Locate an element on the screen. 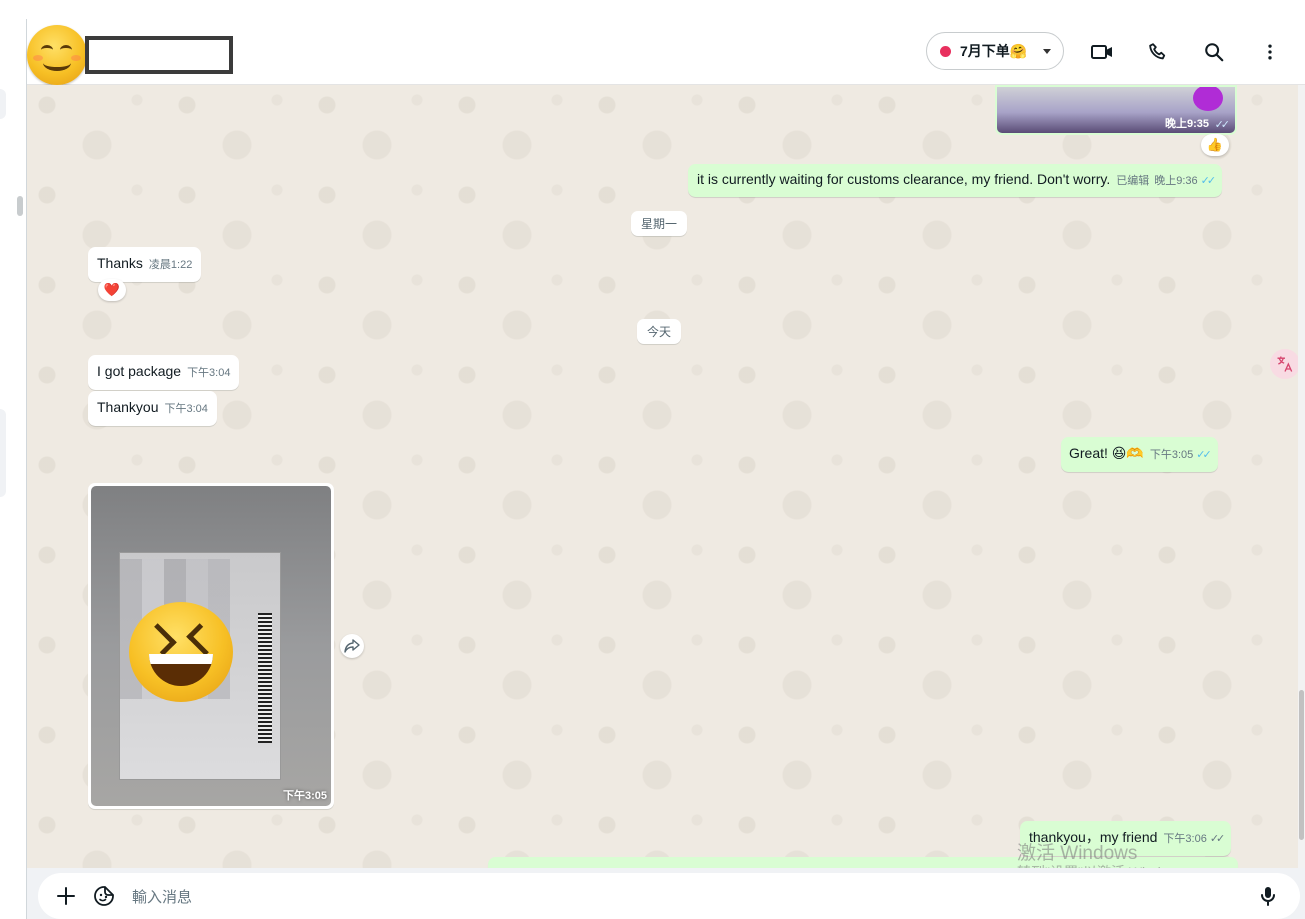 This screenshot has height=919, width=1305. search-icon is located at coordinates (1214, 52).